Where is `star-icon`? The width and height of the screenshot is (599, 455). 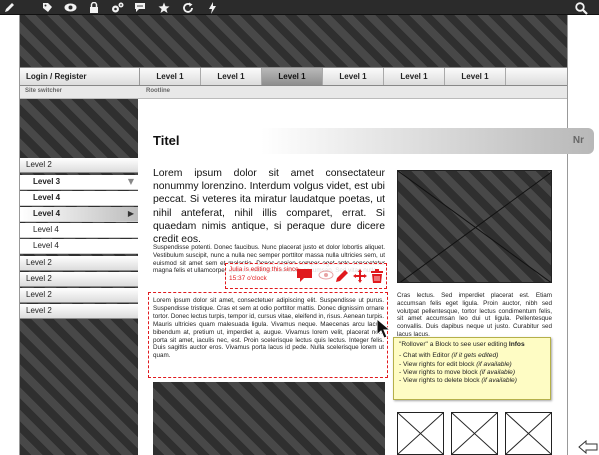 star-icon is located at coordinates (164, 7).